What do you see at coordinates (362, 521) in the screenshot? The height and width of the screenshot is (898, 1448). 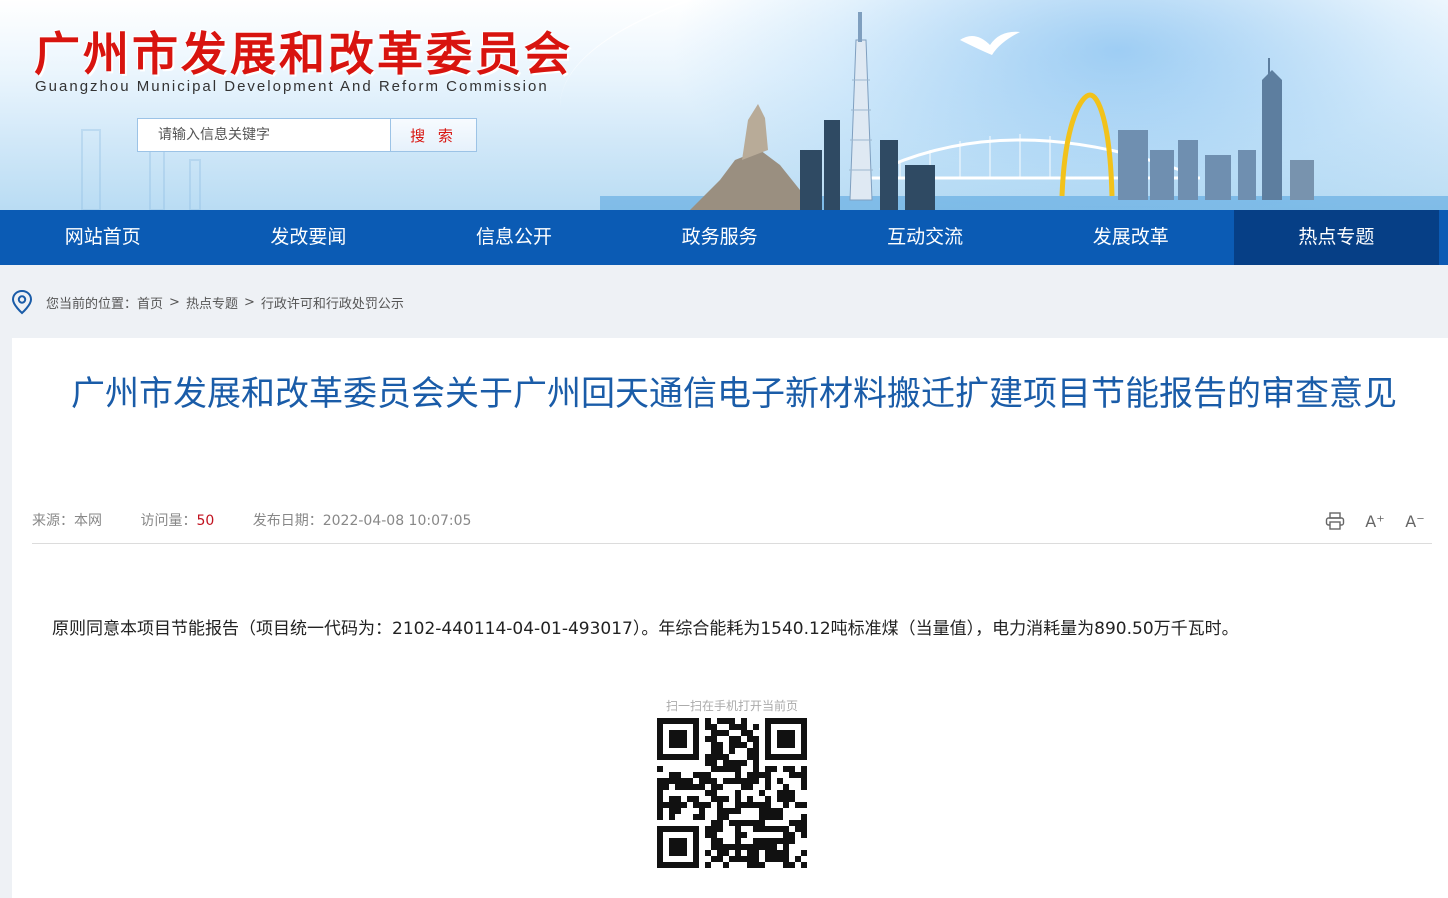 I see `article-date: 发布日期：2022-04-08 10:07:05` at bounding box center [362, 521].